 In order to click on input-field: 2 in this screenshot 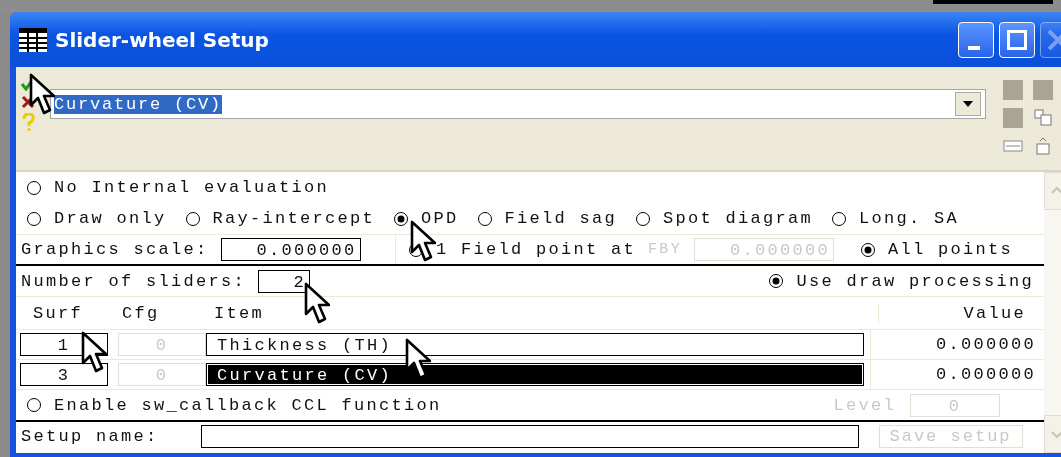, I will do `click(284, 281)`.